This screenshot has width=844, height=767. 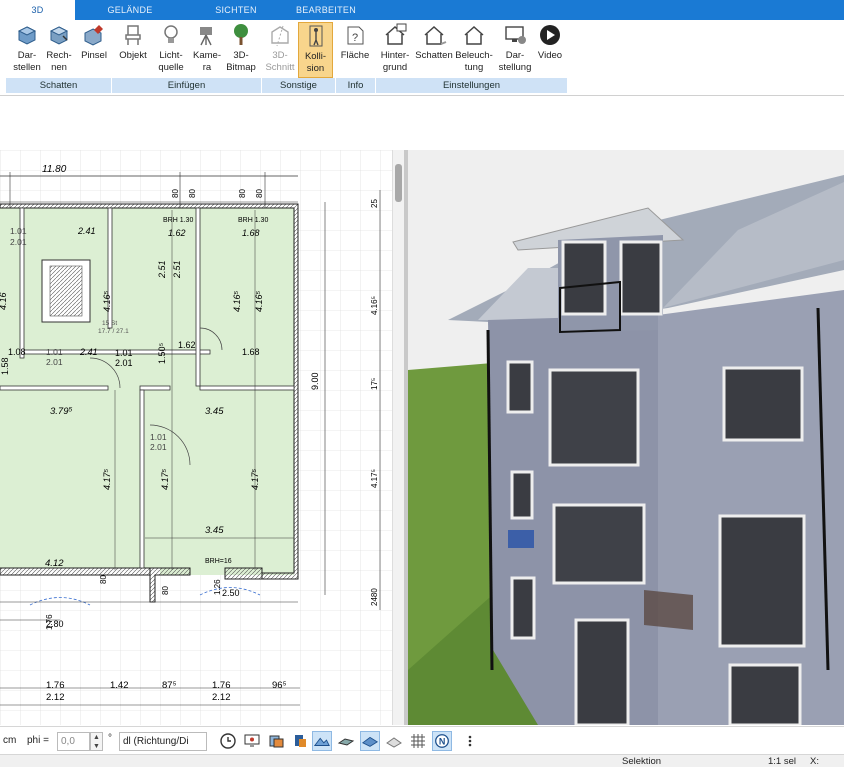 I want to click on brick-icon, so click(x=346, y=741).